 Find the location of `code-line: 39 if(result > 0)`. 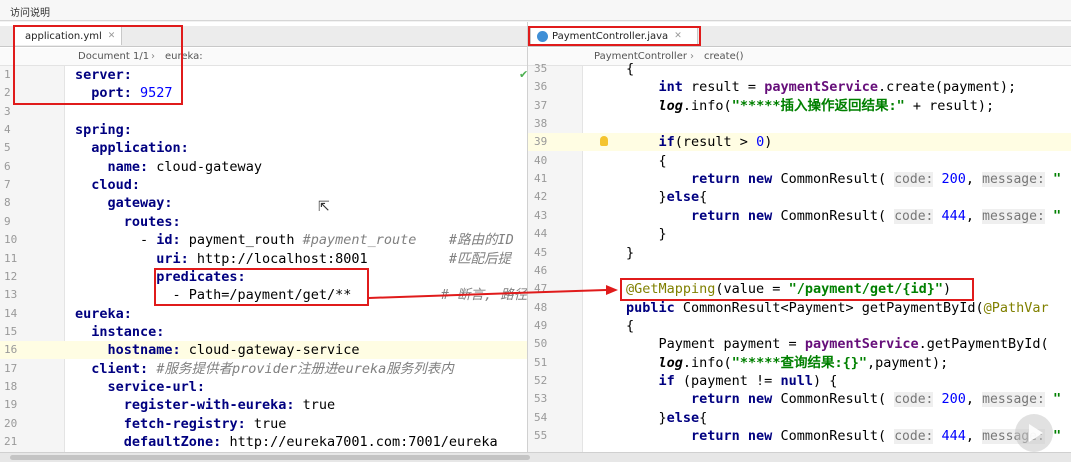

code-line: 39 if(result > 0) is located at coordinates (799, 142).